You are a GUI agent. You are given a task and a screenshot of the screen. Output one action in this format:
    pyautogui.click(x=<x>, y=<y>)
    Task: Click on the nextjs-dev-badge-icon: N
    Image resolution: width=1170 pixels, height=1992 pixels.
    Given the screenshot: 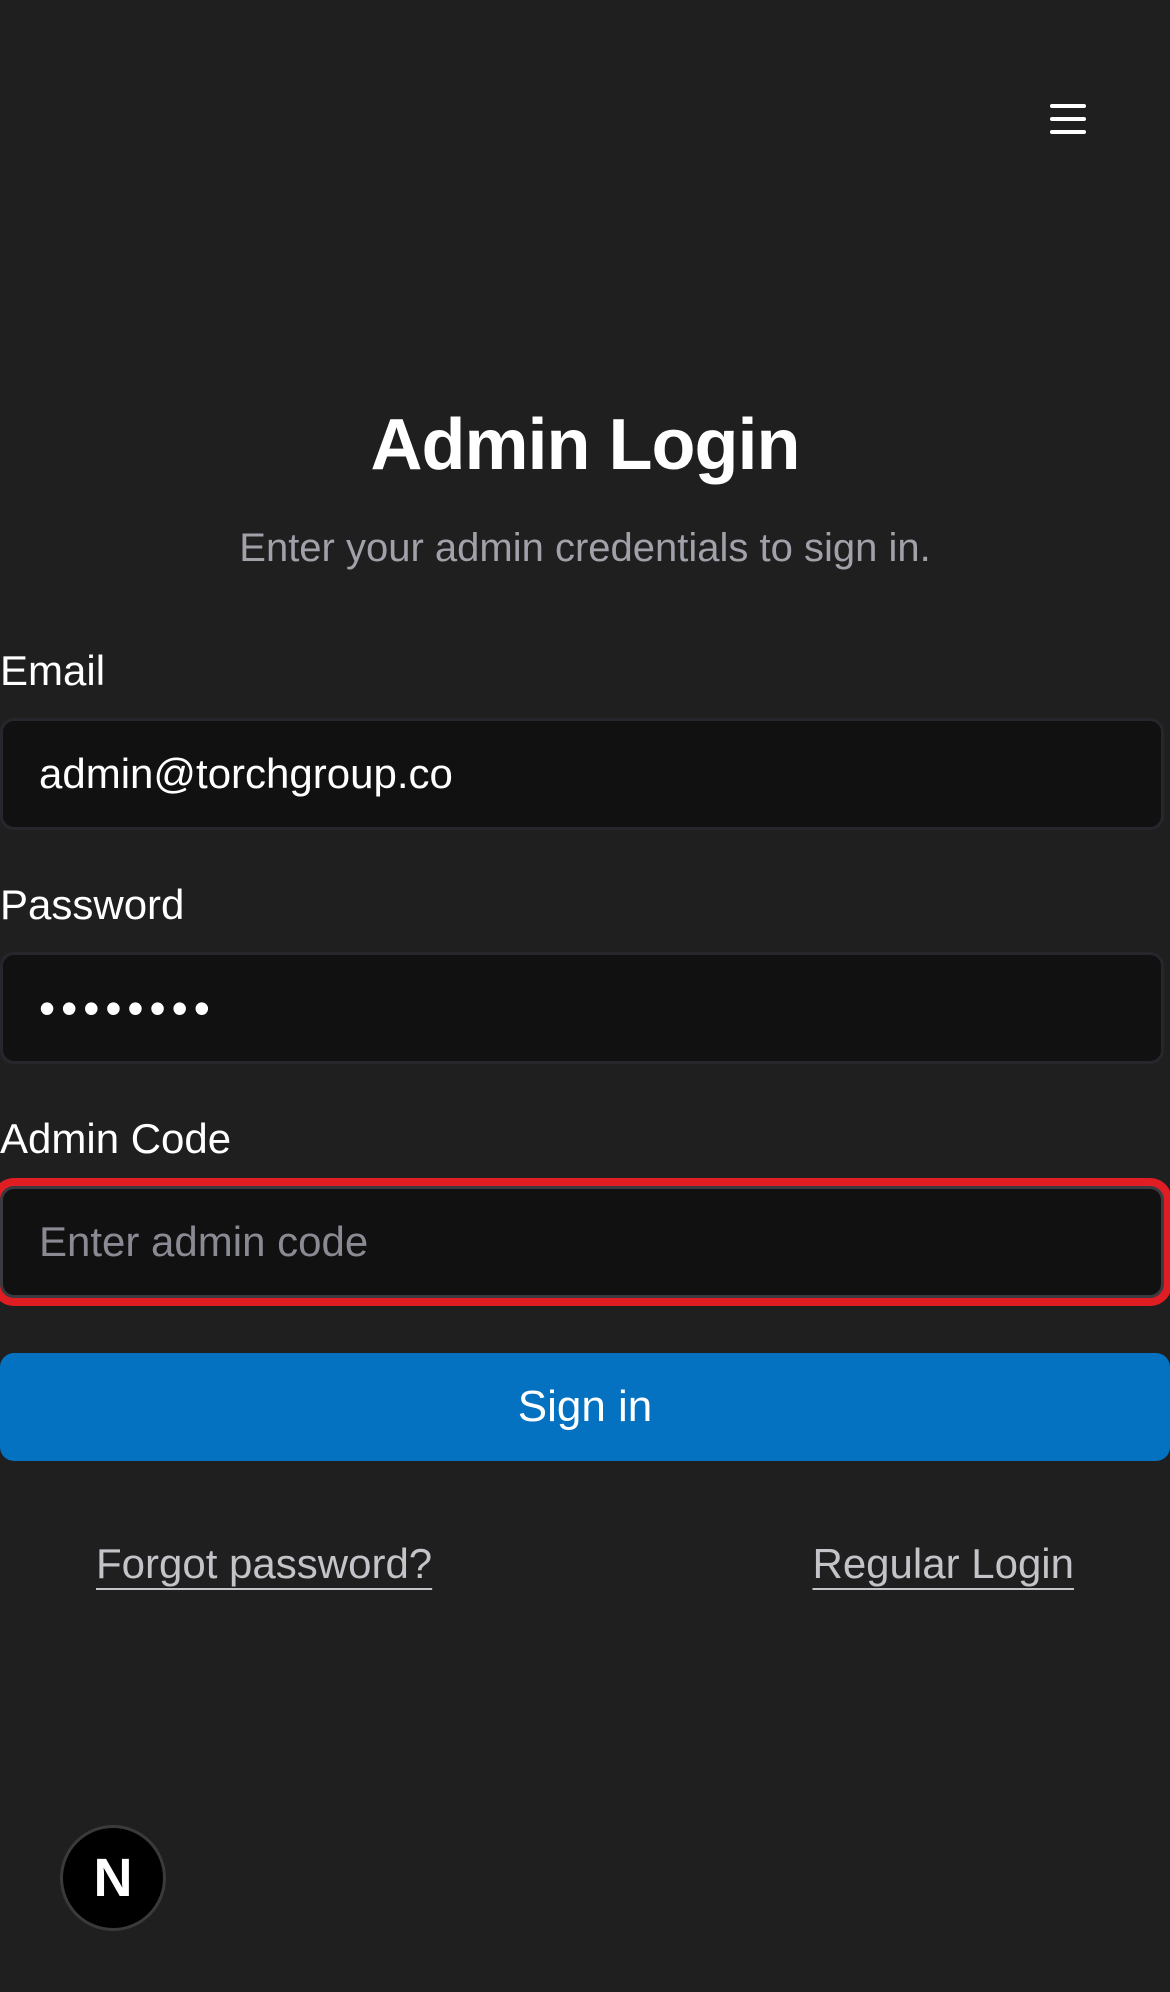 What is the action you would take?
    pyautogui.click(x=113, y=1878)
    